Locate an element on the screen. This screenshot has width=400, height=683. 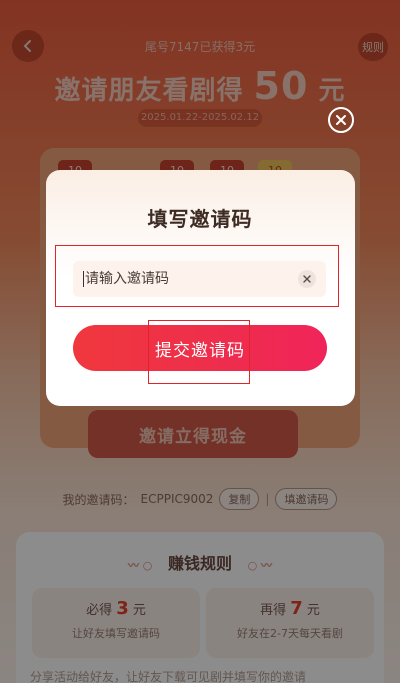
clear-icon is located at coordinates (307, 279).